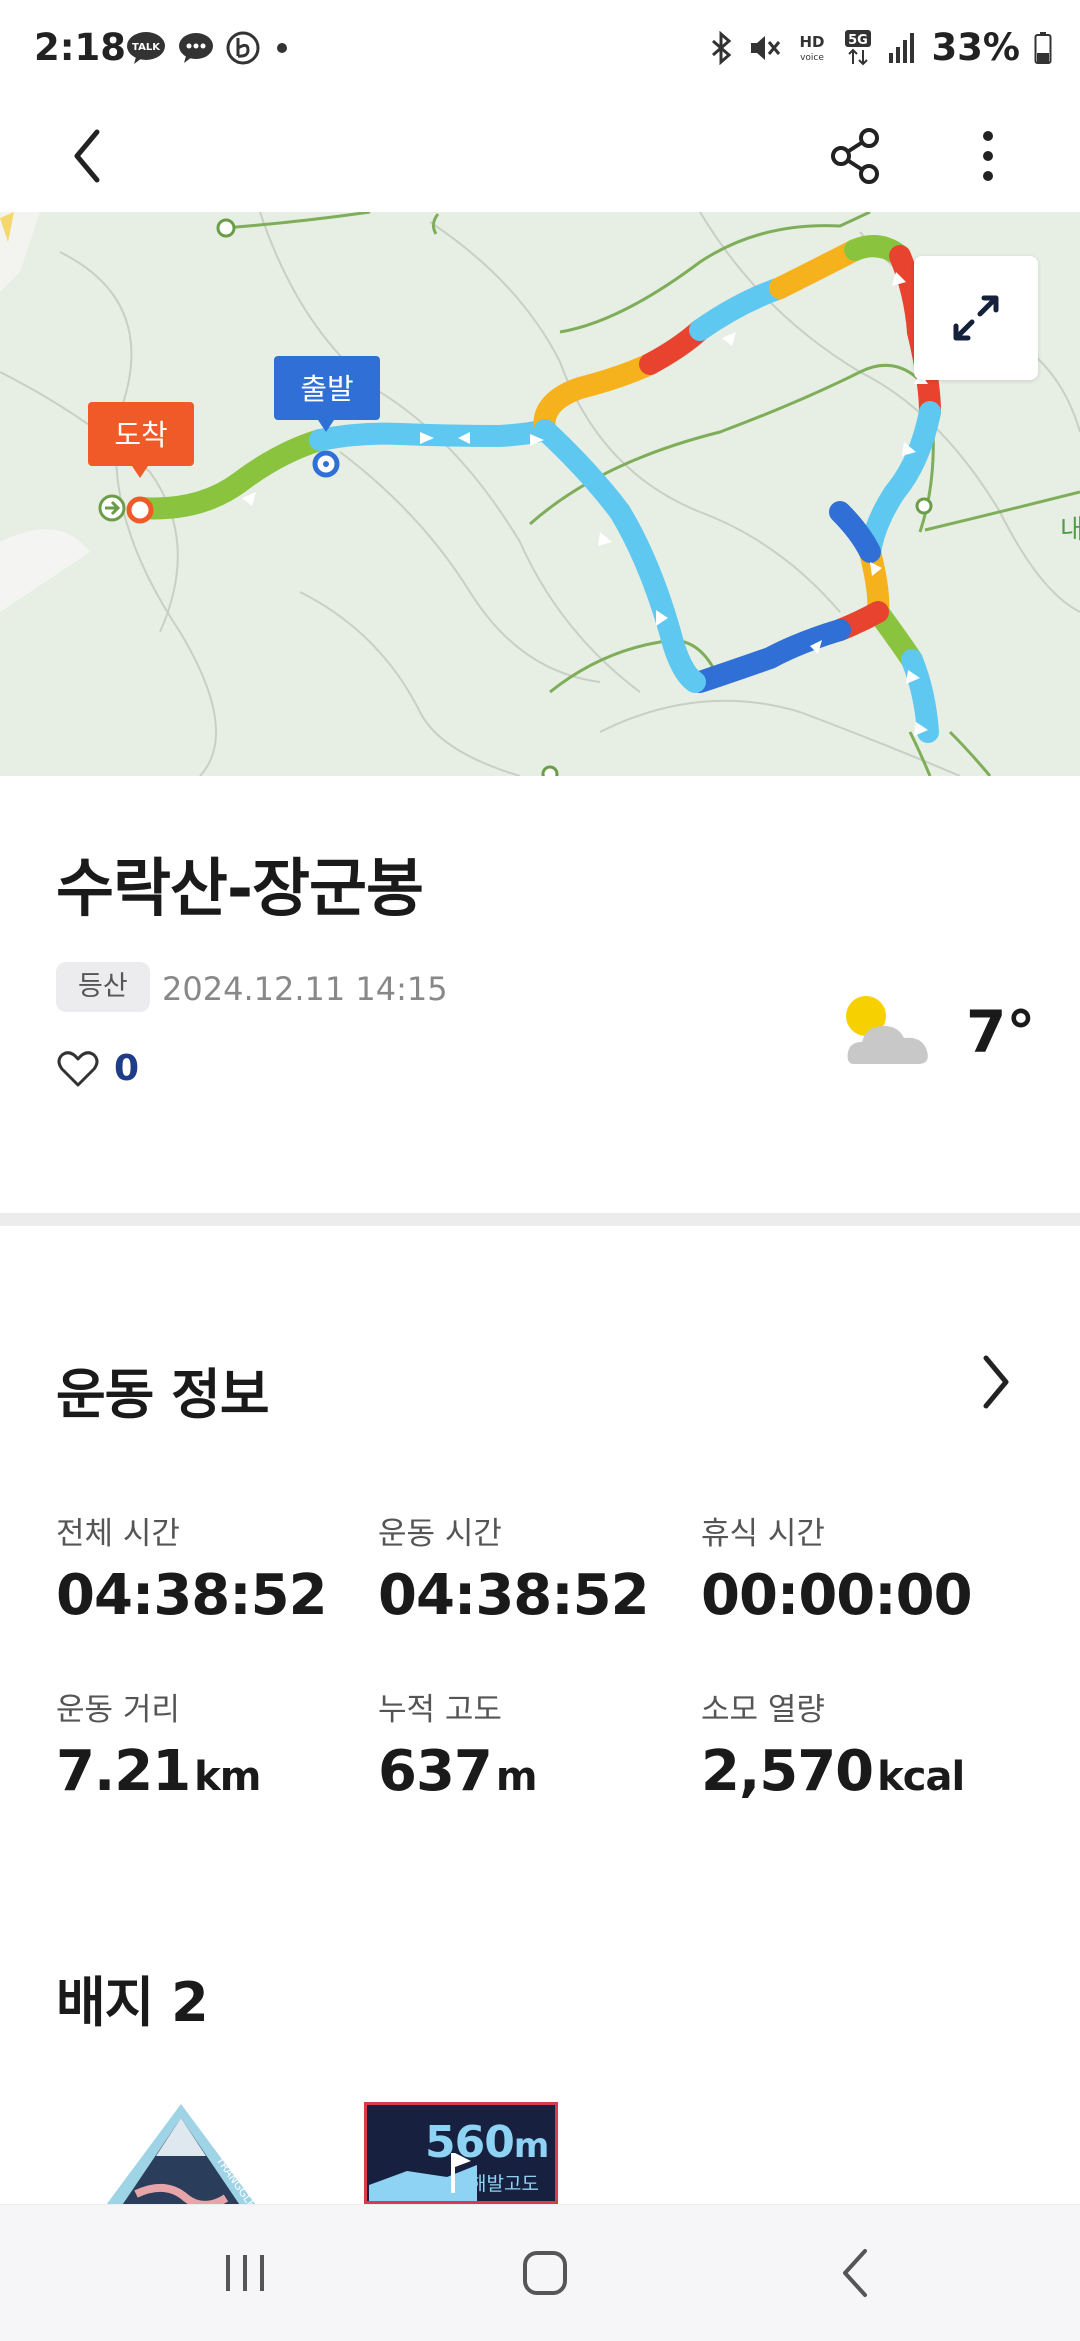 Image resolution: width=1080 pixels, height=2341 pixels. I want to click on stat-value: 7.21 km, so click(158, 1771).